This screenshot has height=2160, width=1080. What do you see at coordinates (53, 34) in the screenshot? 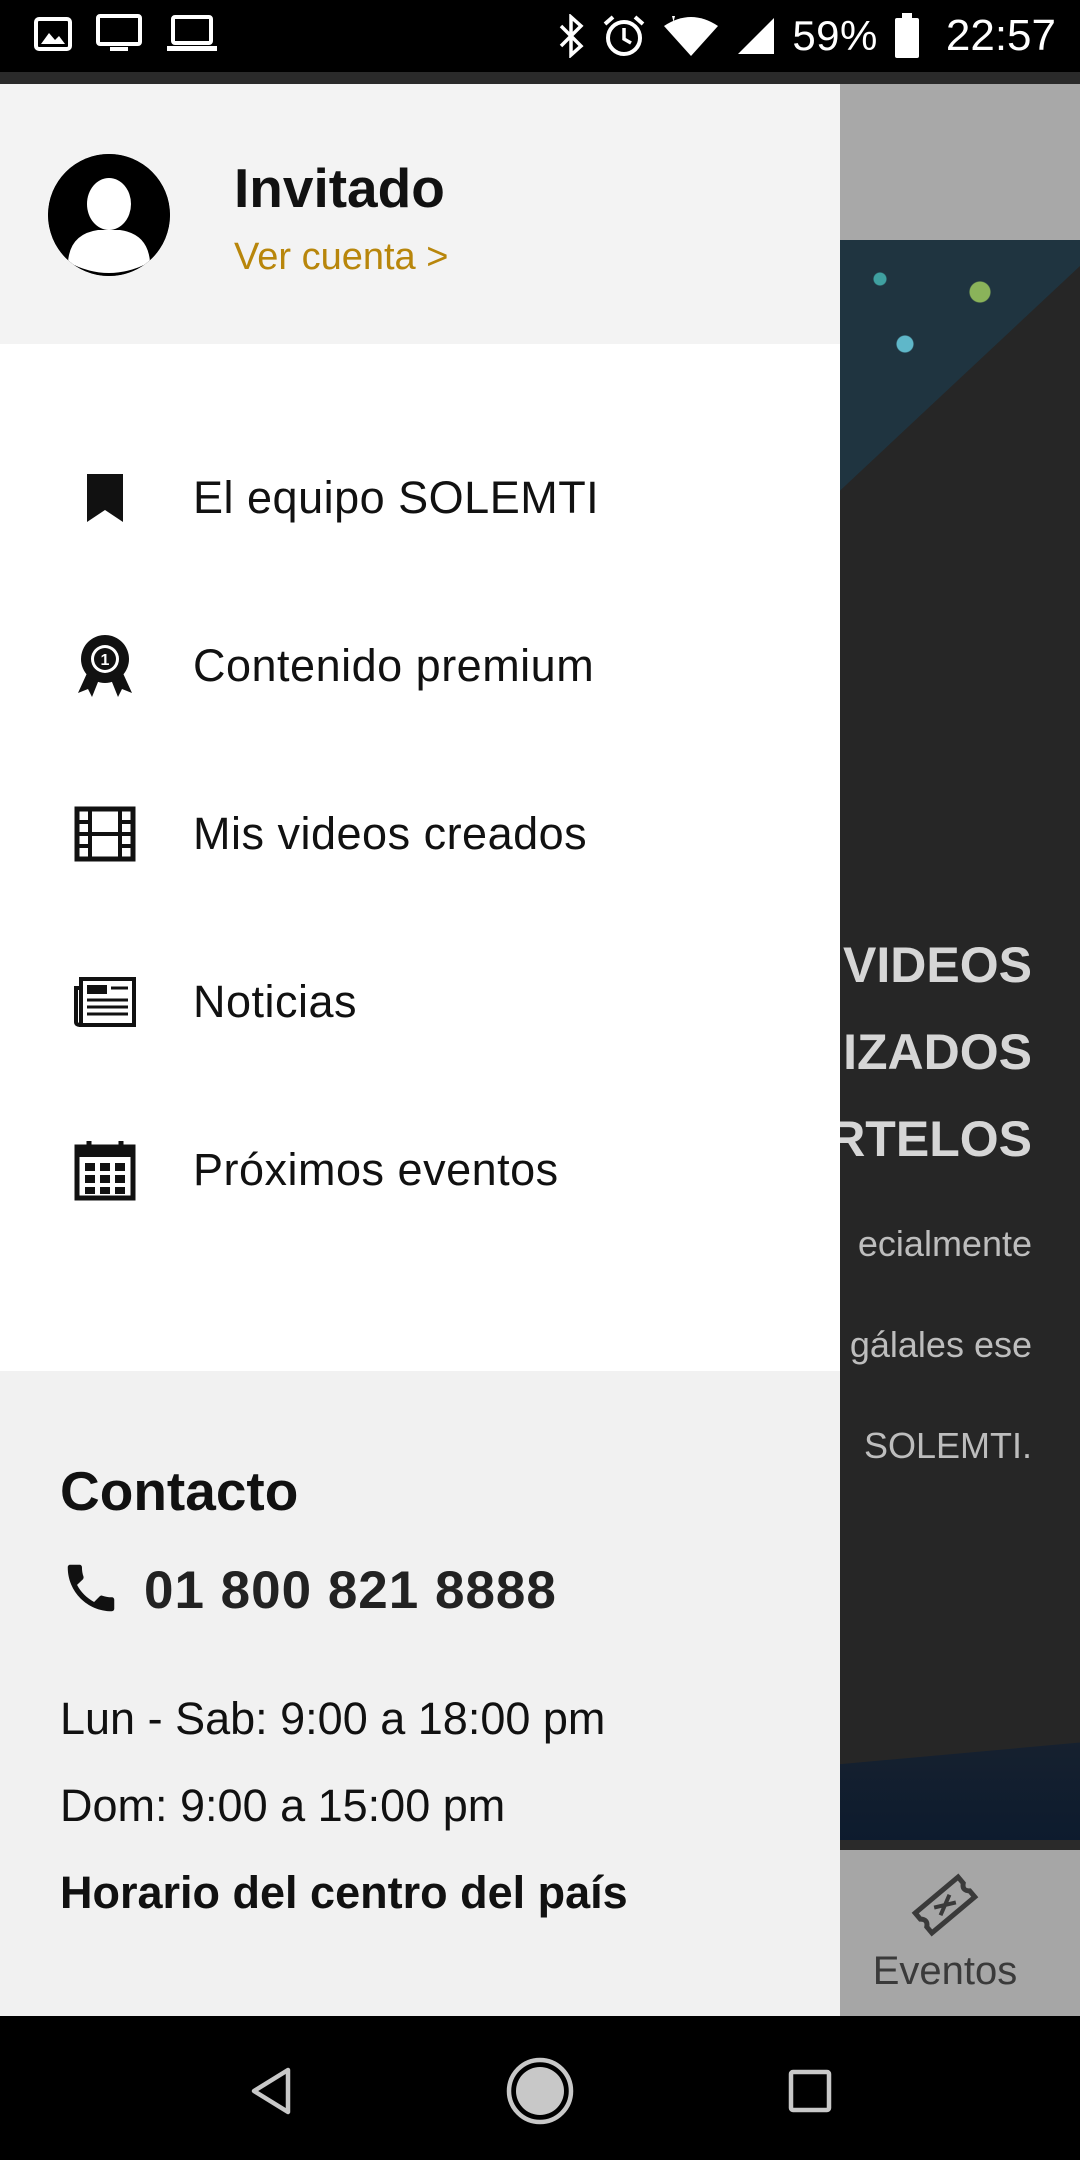
I see `image-icon` at bounding box center [53, 34].